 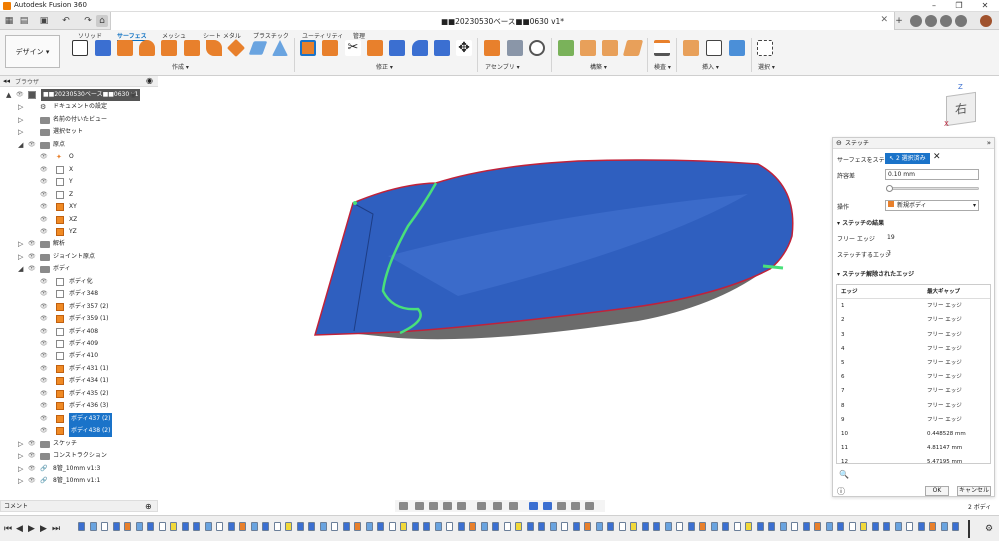 I want to click on close-window-button: ✕, so click(x=985, y=6).